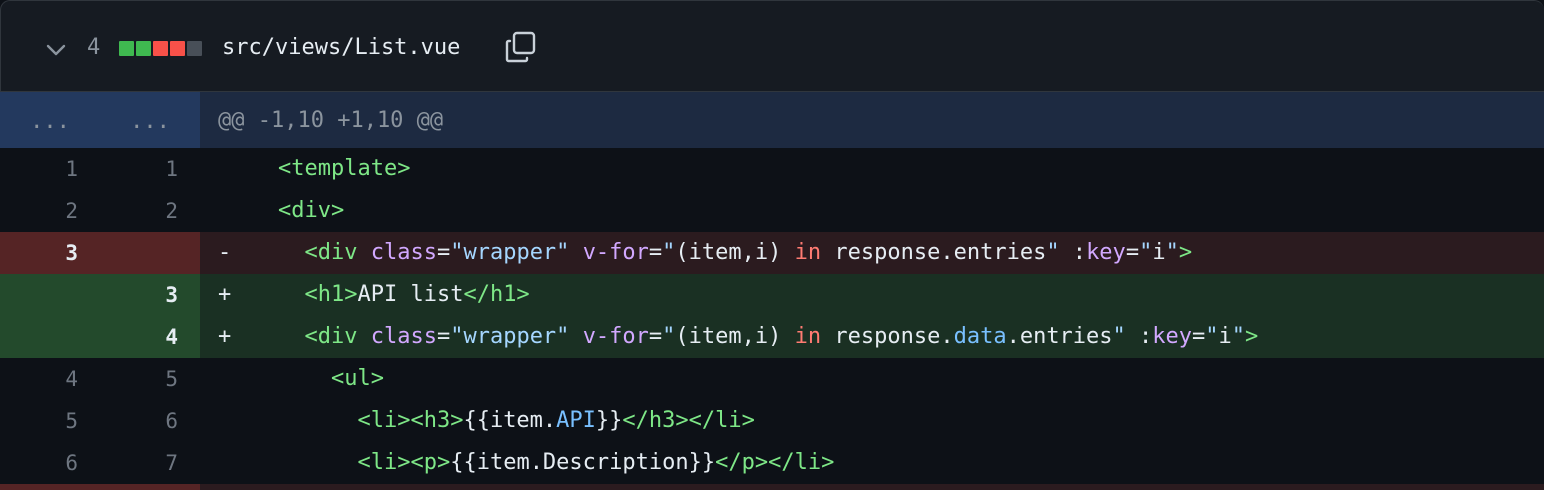  I want to click on code-line: <li><p>{{item.Description}}</p></li>, so click(872, 463).